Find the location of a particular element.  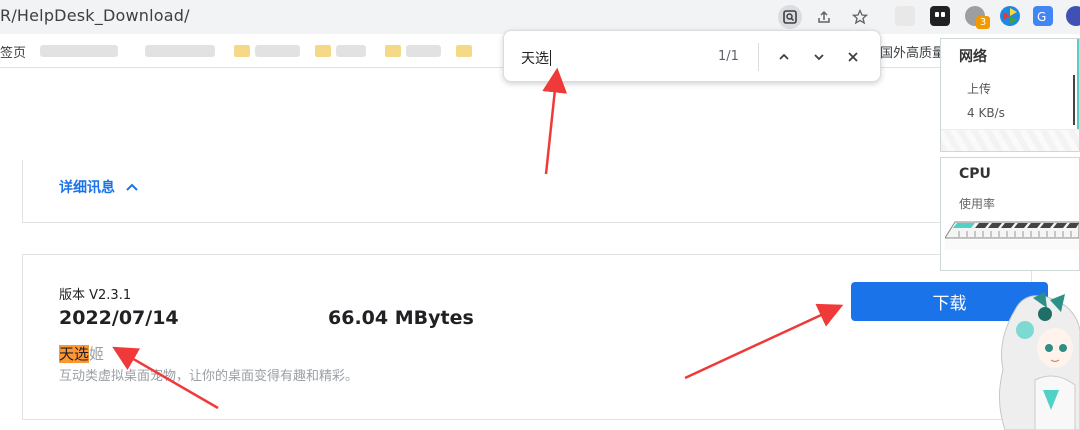

url-text: R/HelpDesk_Download/ is located at coordinates (95, 15).